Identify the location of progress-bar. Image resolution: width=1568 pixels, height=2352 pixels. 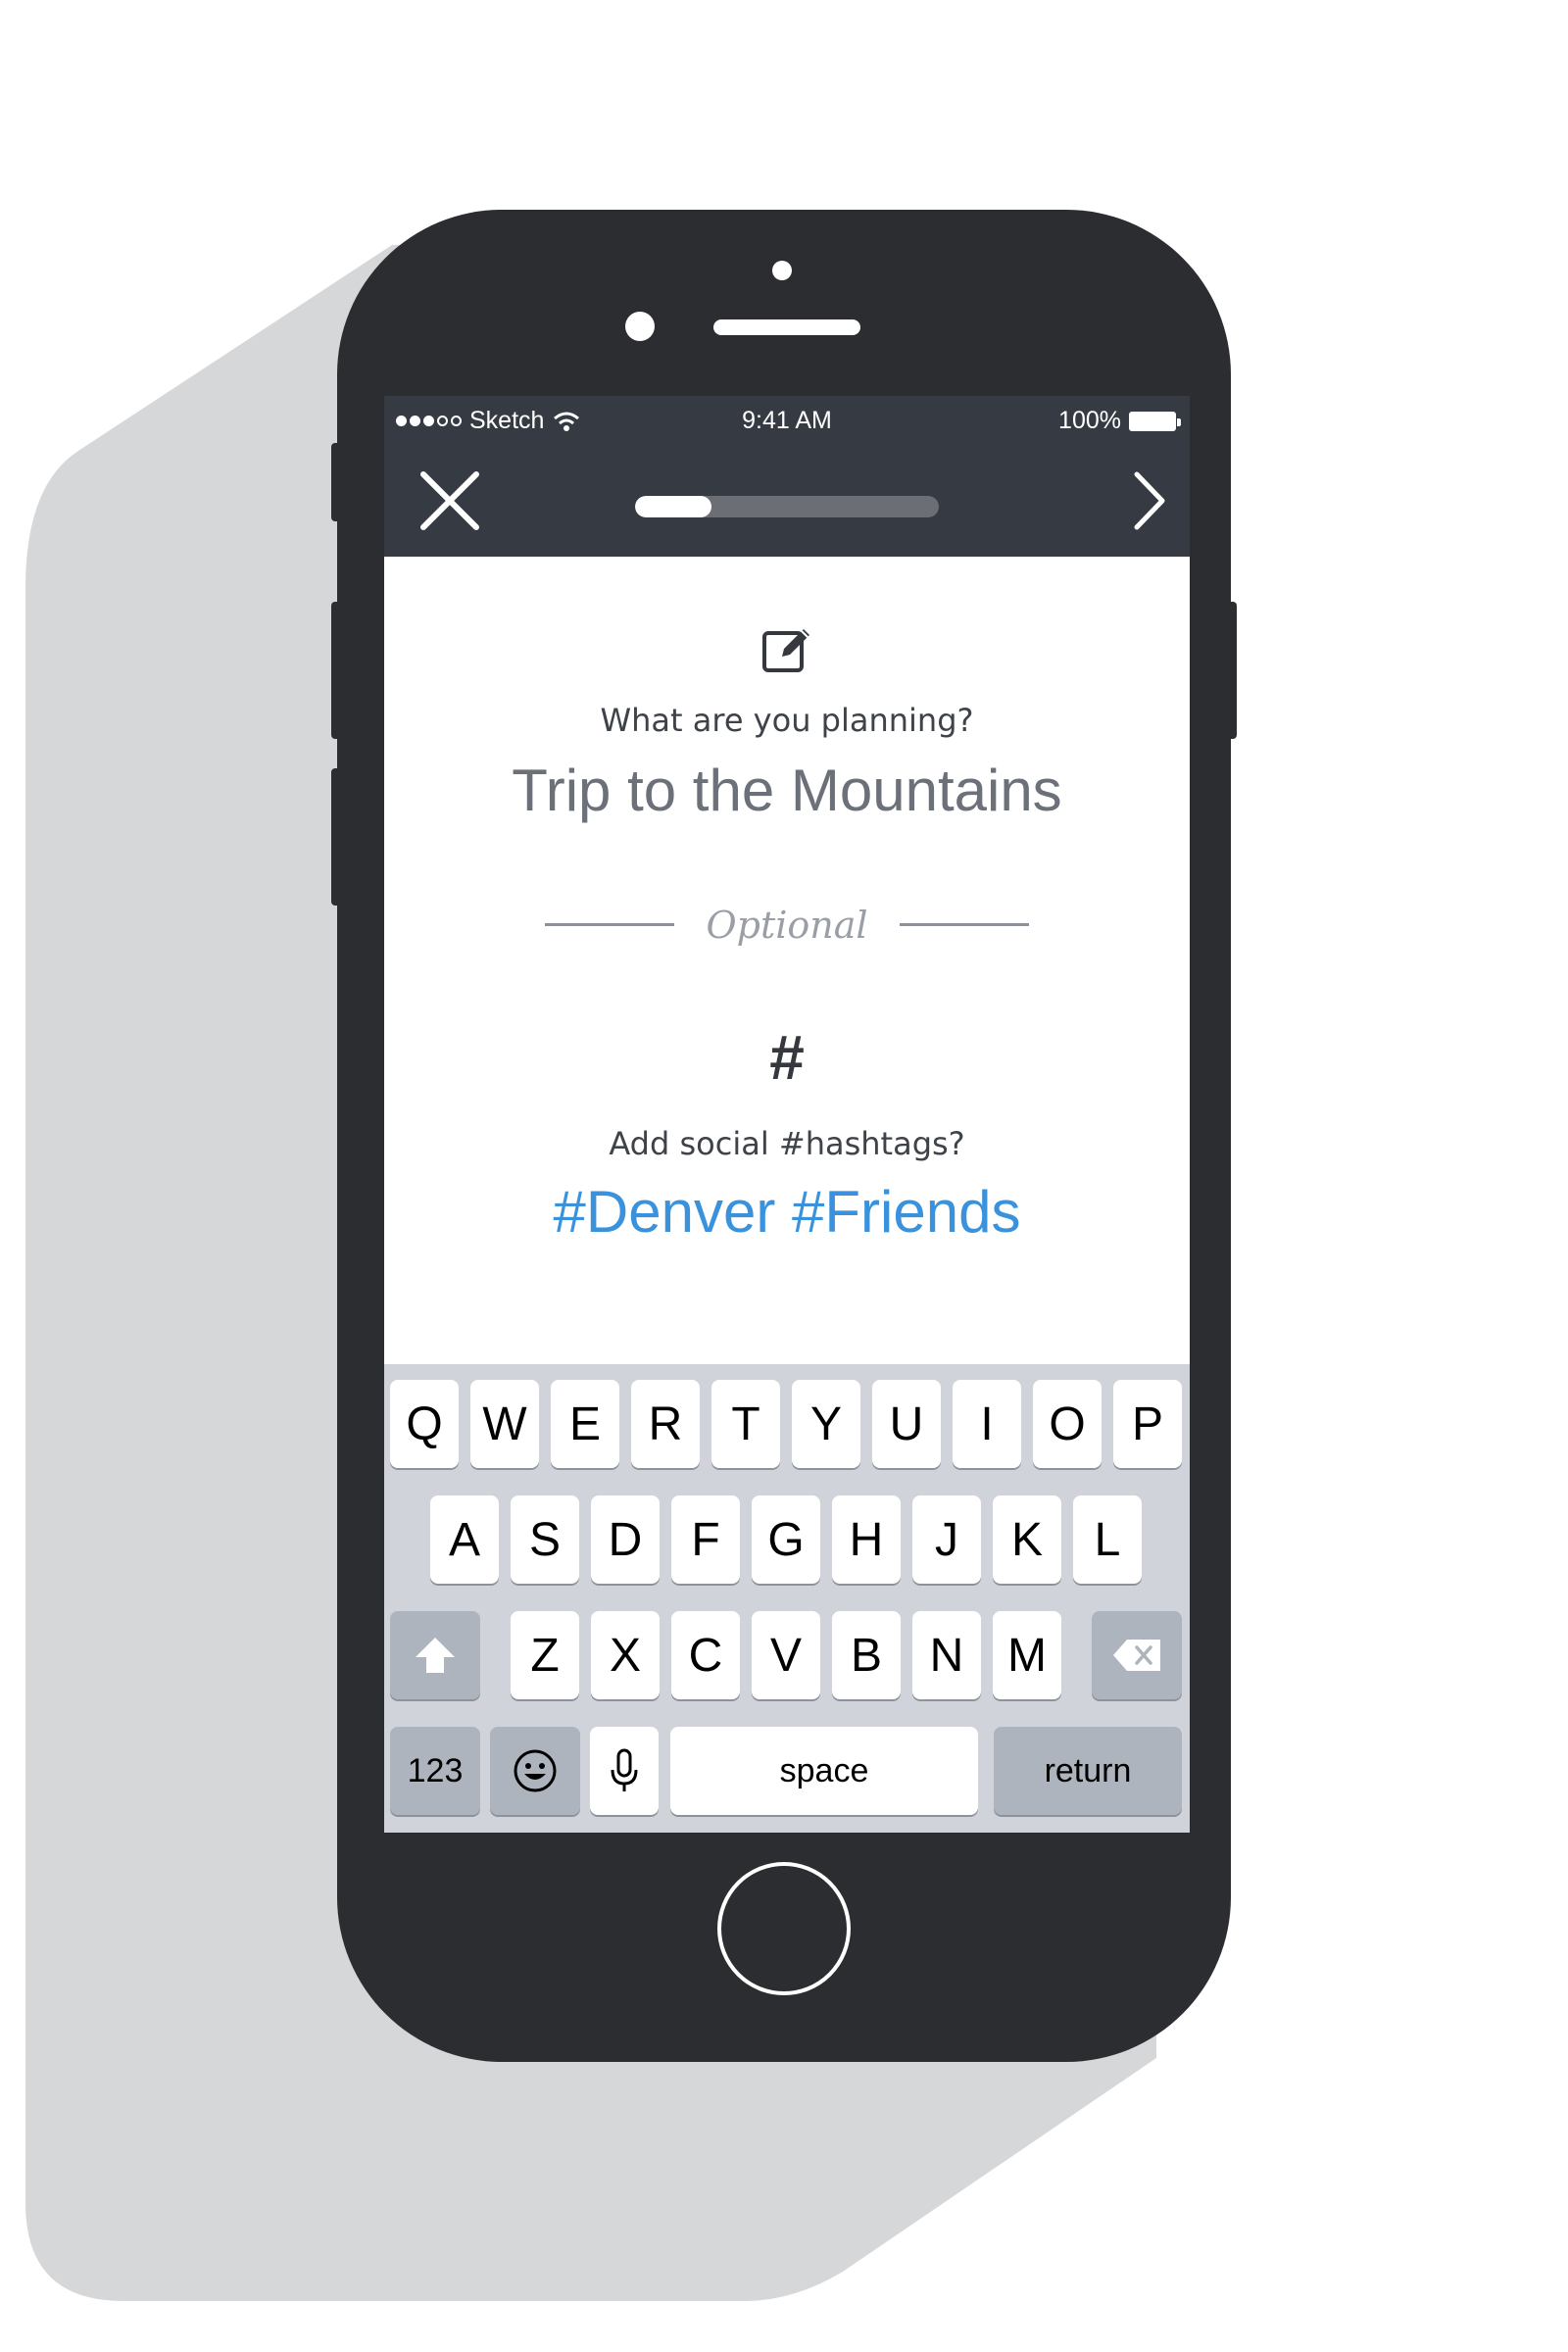
(787, 506).